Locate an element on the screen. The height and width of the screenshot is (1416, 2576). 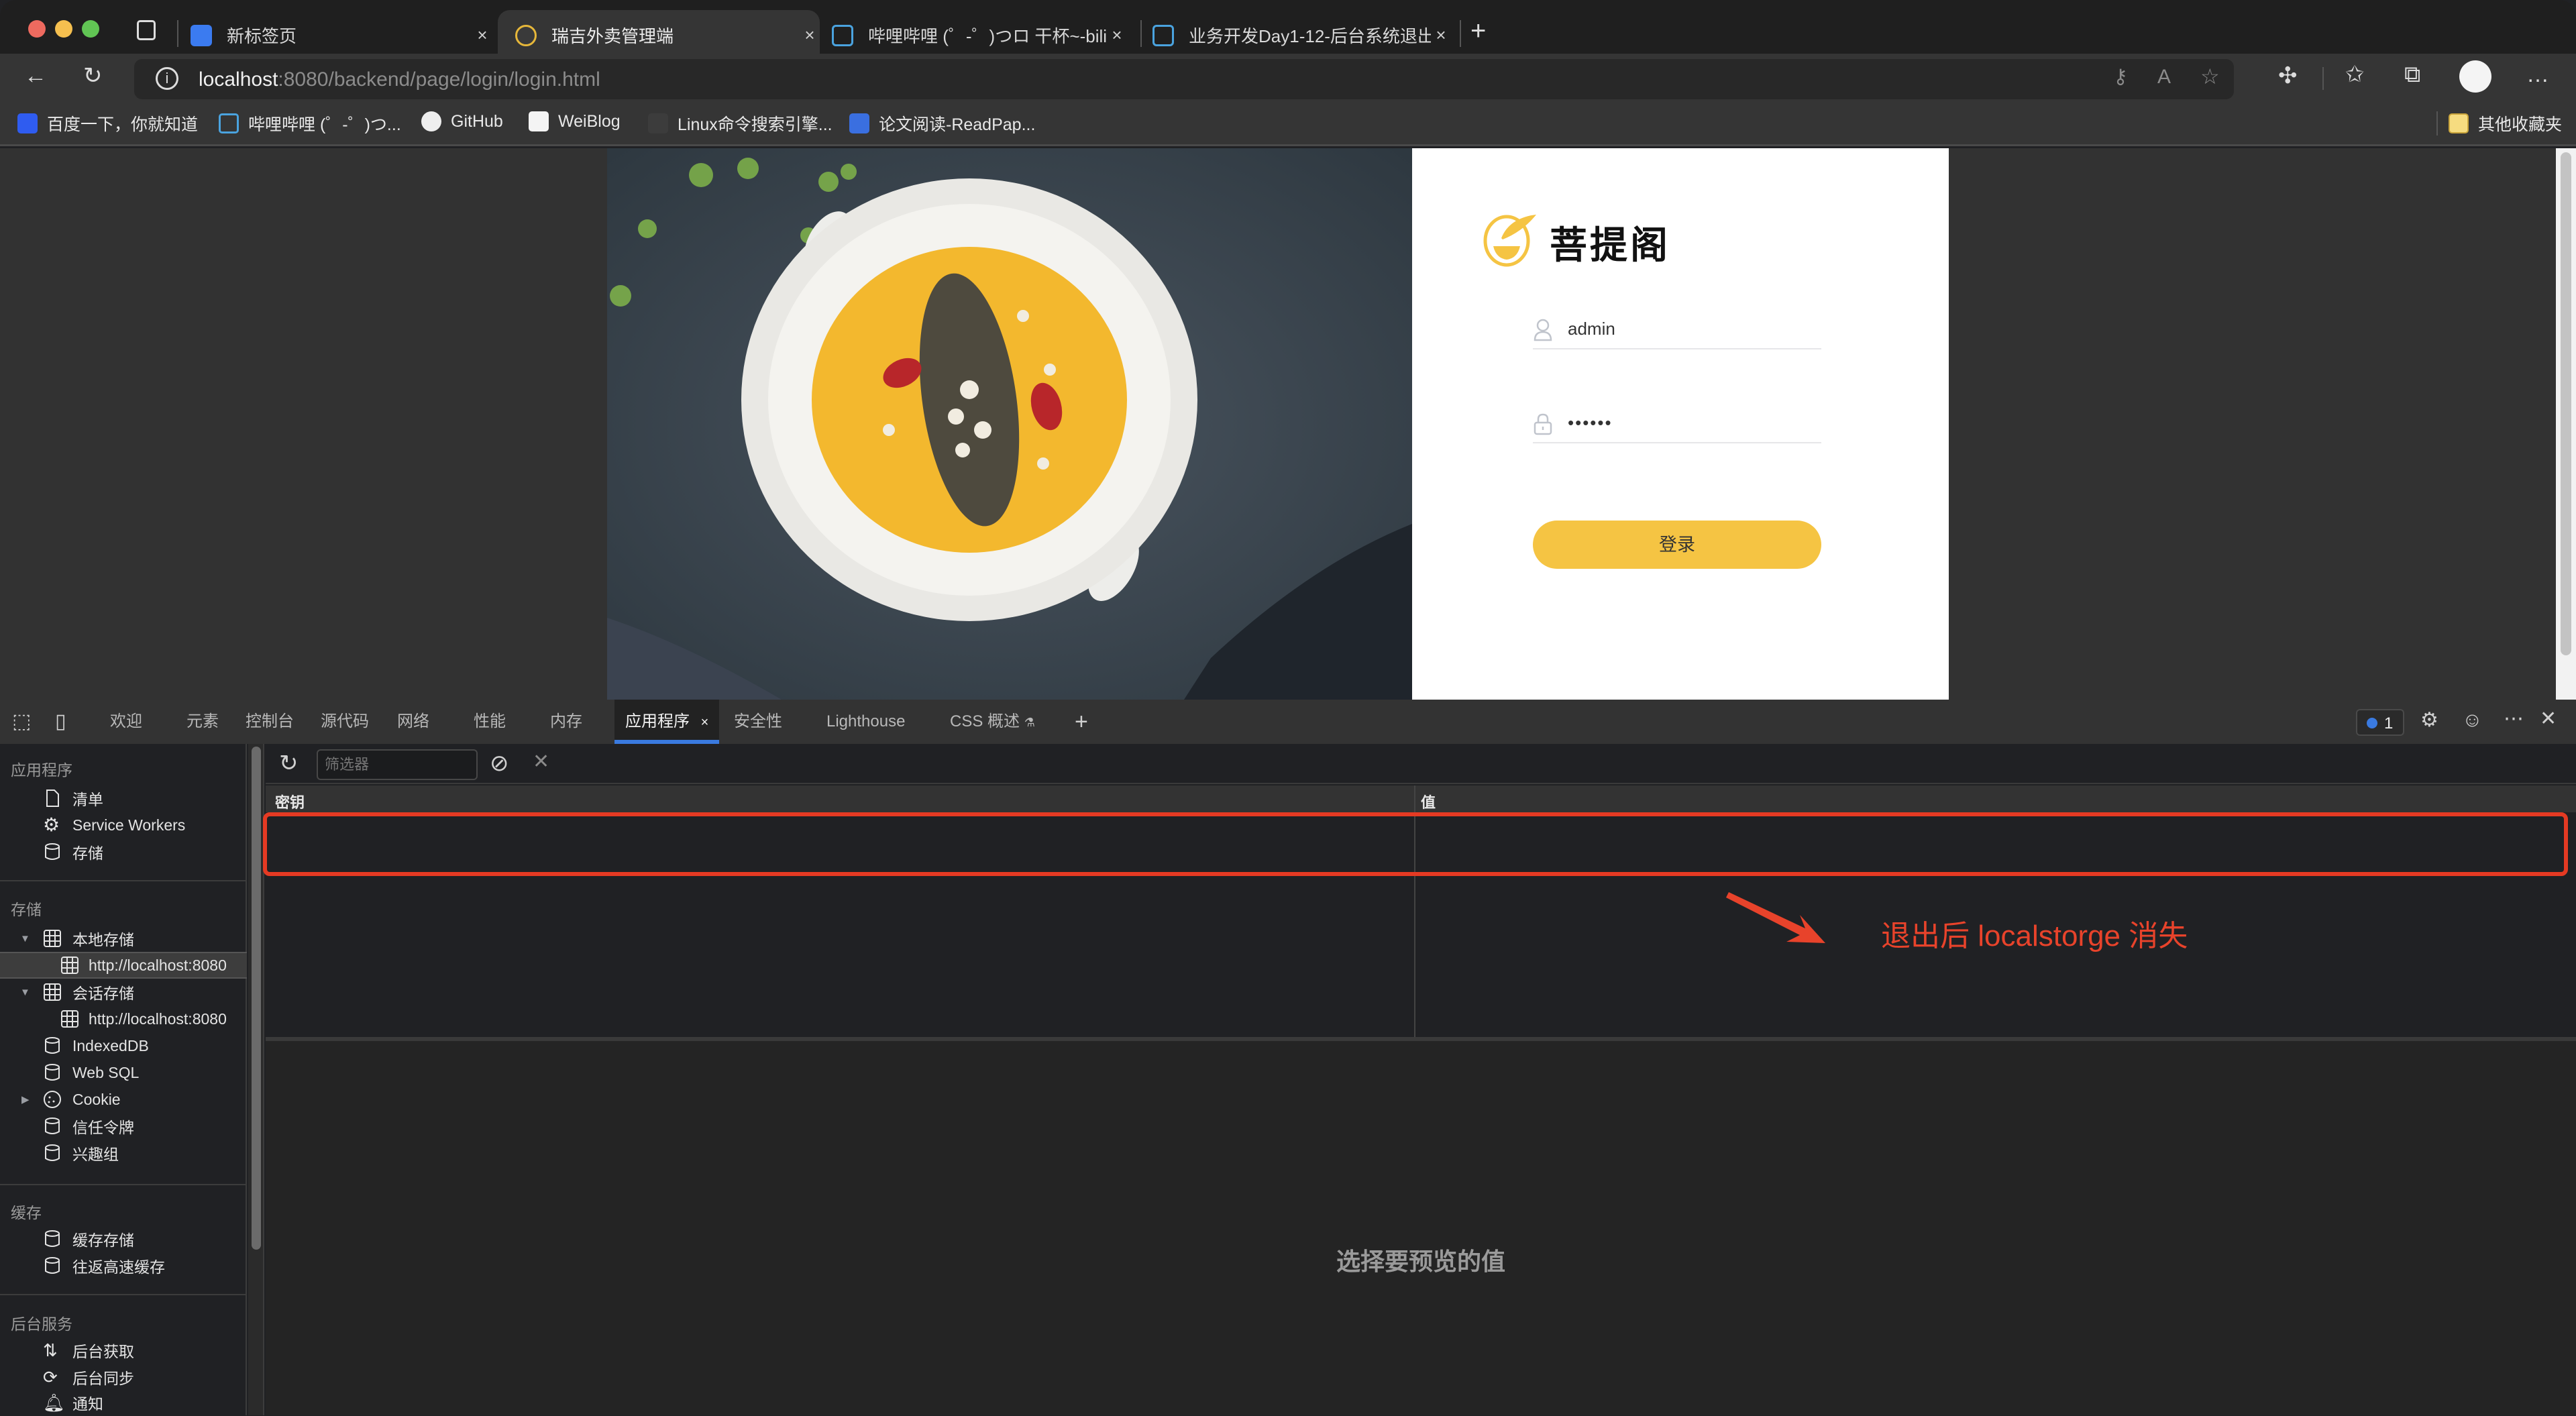
send-feedback-icon: ☺ is located at coordinates (2472, 720).